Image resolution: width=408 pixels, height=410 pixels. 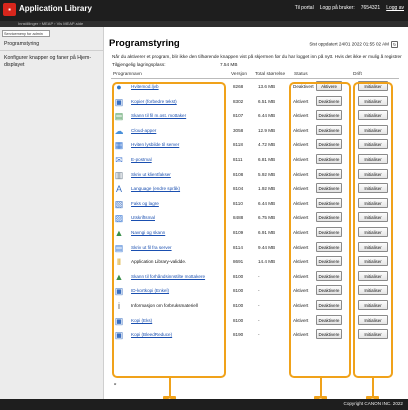 What do you see at coordinates (238, 174) in the screenshot?
I see `program-version: 8108` at bounding box center [238, 174].